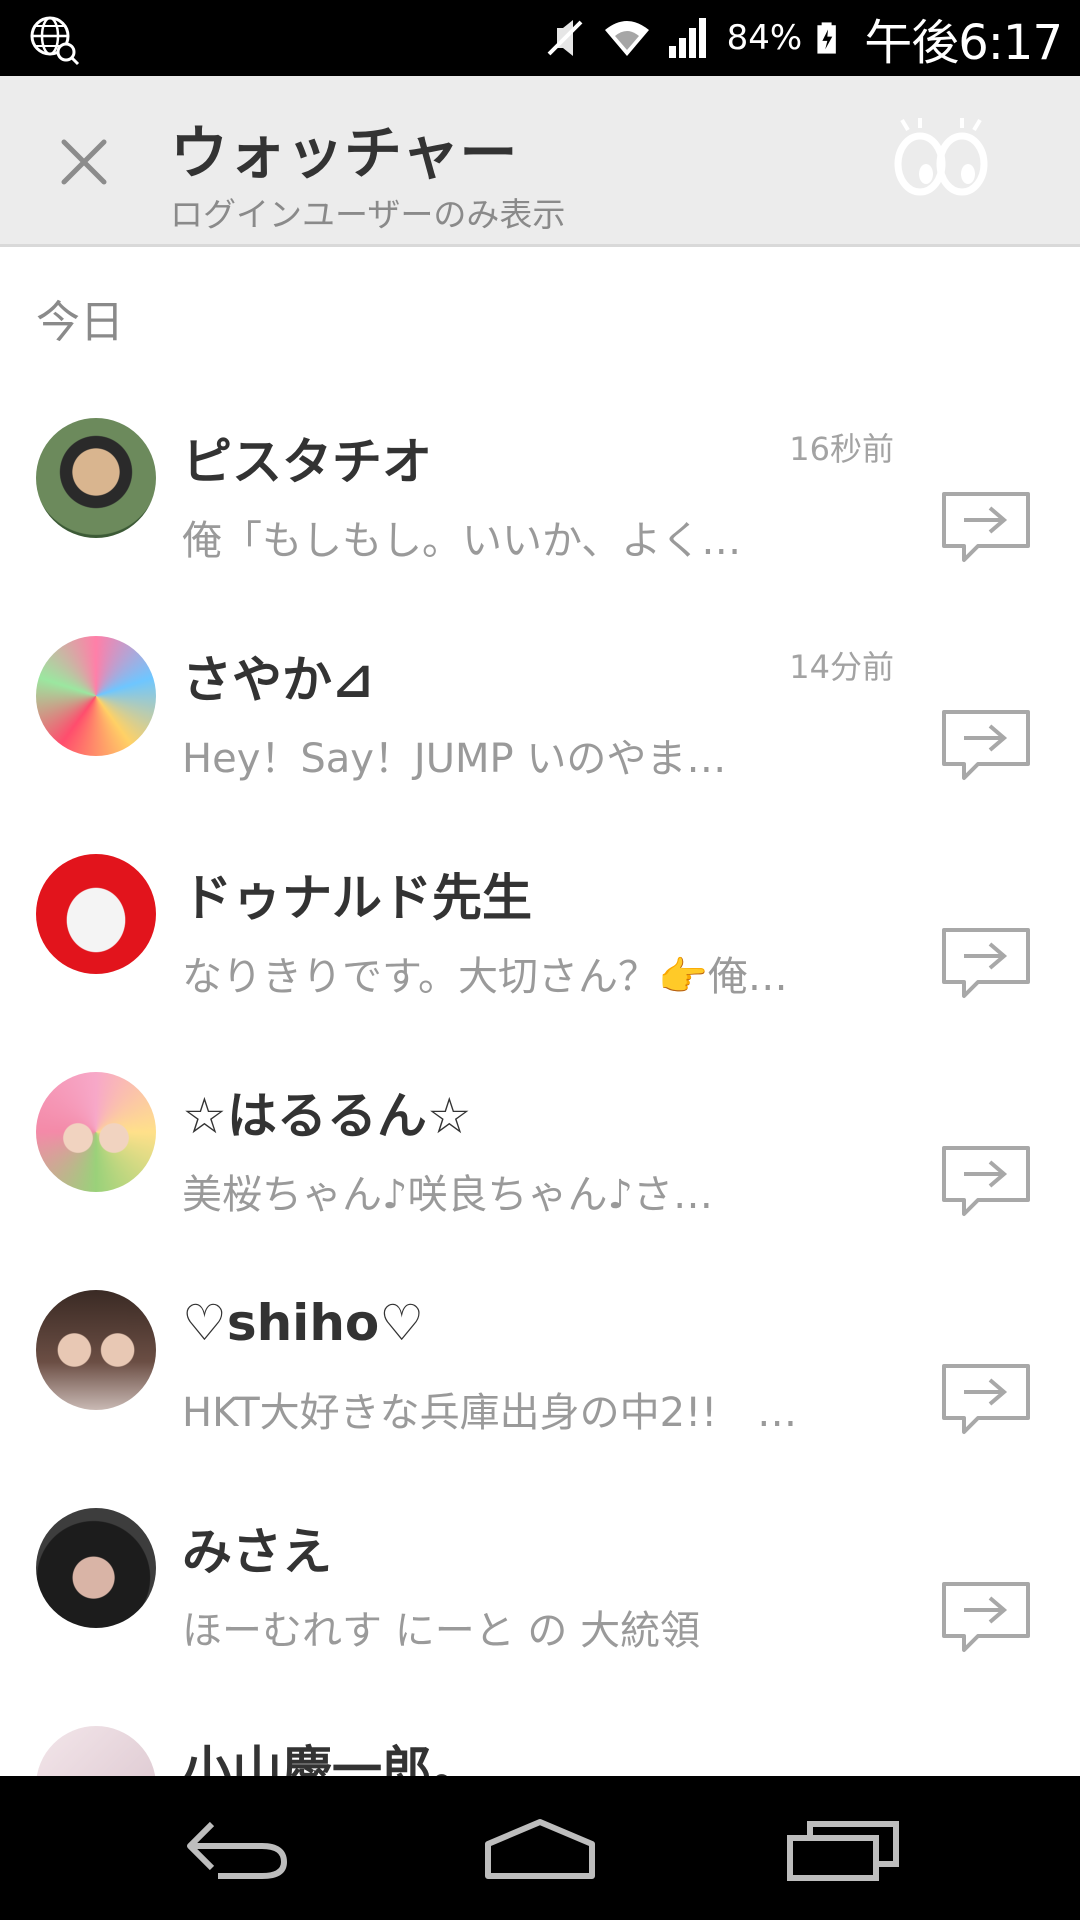 The width and height of the screenshot is (1080, 1920). Describe the element at coordinates (540, 161) in the screenshot. I see `app-header: ウォッチャー ログインユーザーのみ表示` at that location.